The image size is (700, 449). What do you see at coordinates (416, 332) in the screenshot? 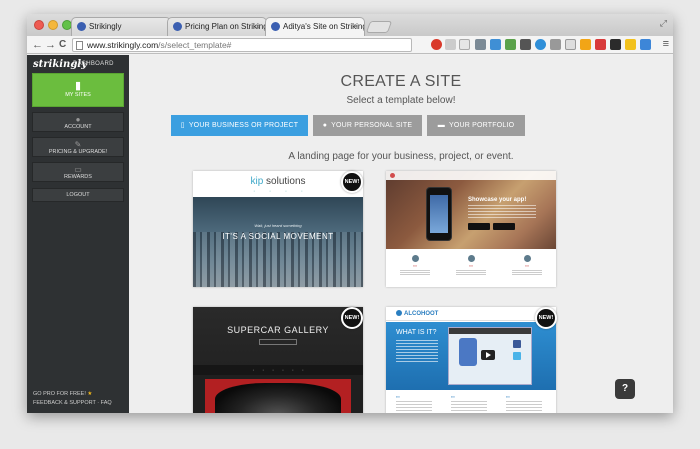
I see `template-headline: WHAT IS IT?` at bounding box center [416, 332].